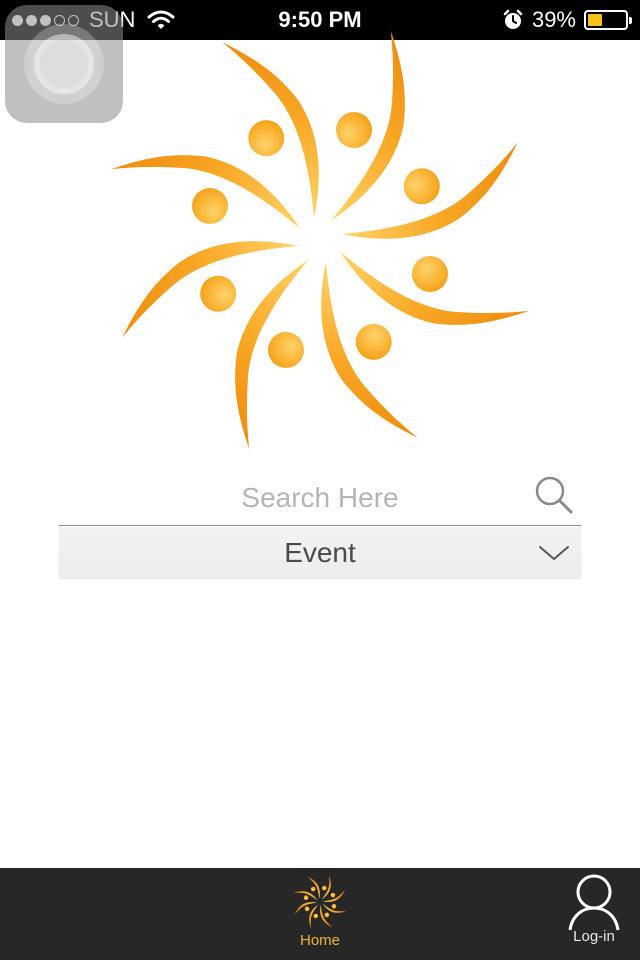 The height and width of the screenshot is (960, 640). What do you see at coordinates (608, 20) in the screenshot?
I see `battery-icon` at bounding box center [608, 20].